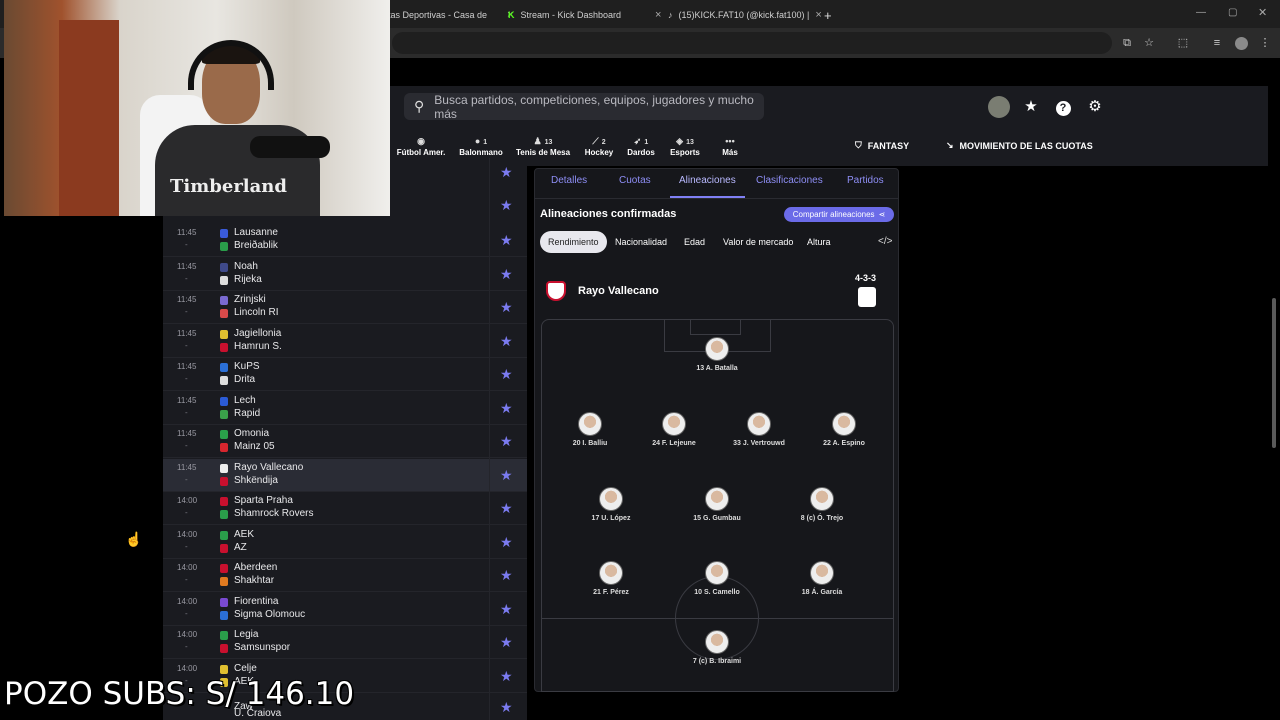 Image resolution: width=1280 pixels, height=720 pixels. Describe the element at coordinates (250, 299) in the screenshot. I see `home-team: Zrinjski` at that location.